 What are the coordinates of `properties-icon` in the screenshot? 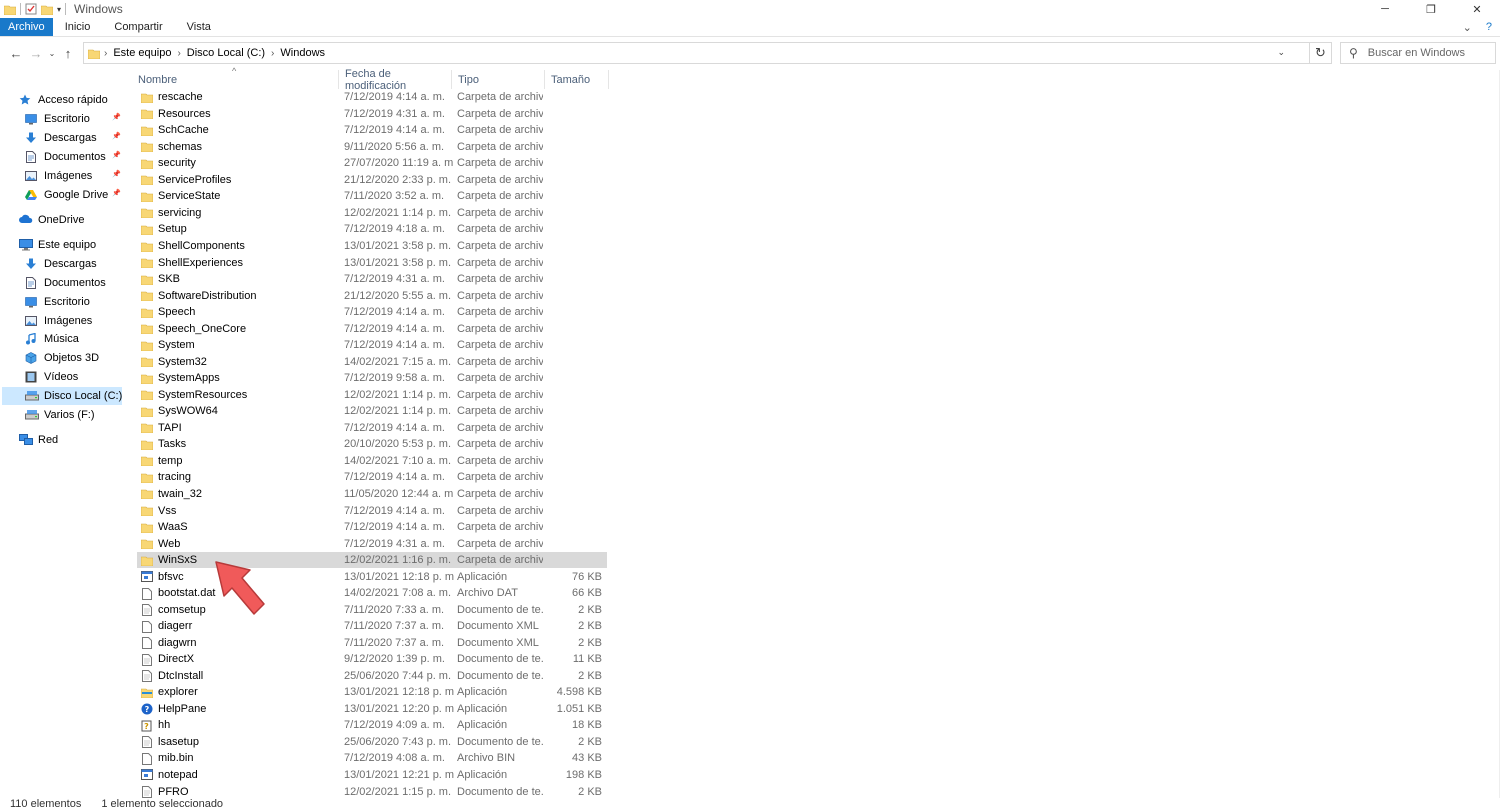 It's located at (31, 9).